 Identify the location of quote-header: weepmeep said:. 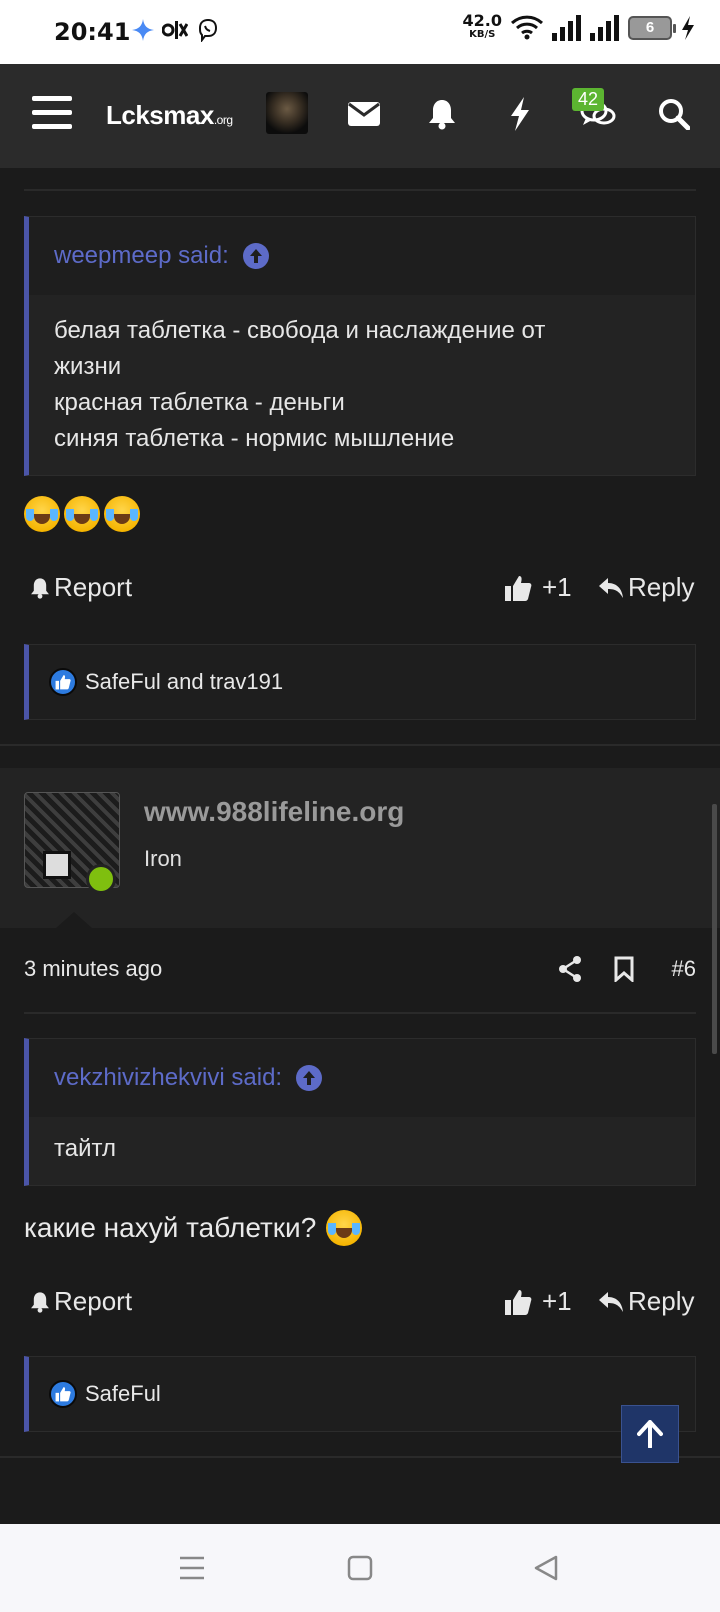
(362, 256).